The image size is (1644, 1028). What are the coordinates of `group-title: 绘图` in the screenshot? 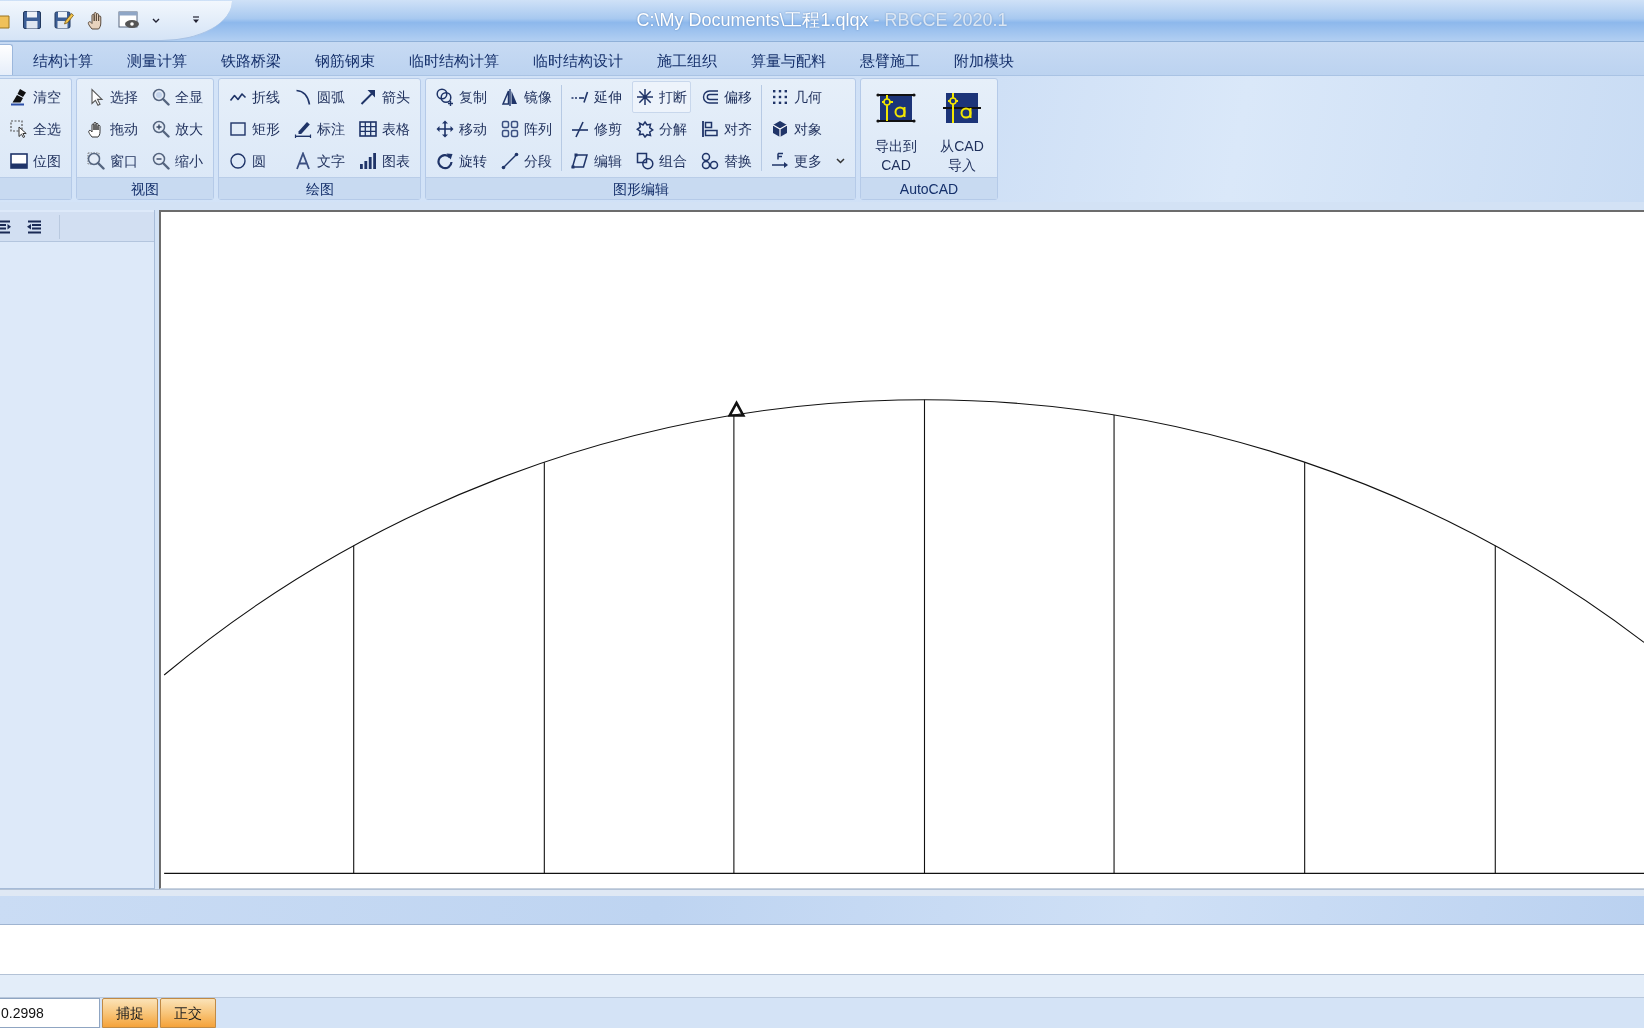 It's located at (319, 188).